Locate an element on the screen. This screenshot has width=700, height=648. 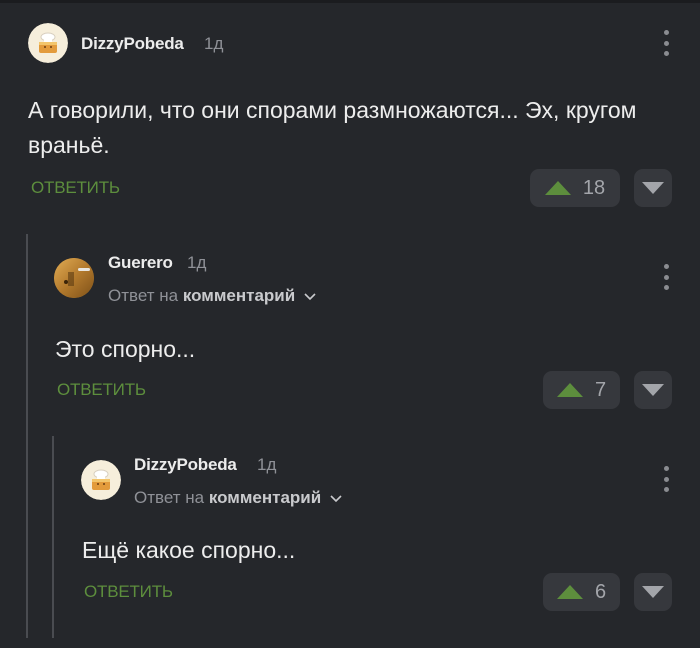
top-divider is located at coordinates (350, 1).